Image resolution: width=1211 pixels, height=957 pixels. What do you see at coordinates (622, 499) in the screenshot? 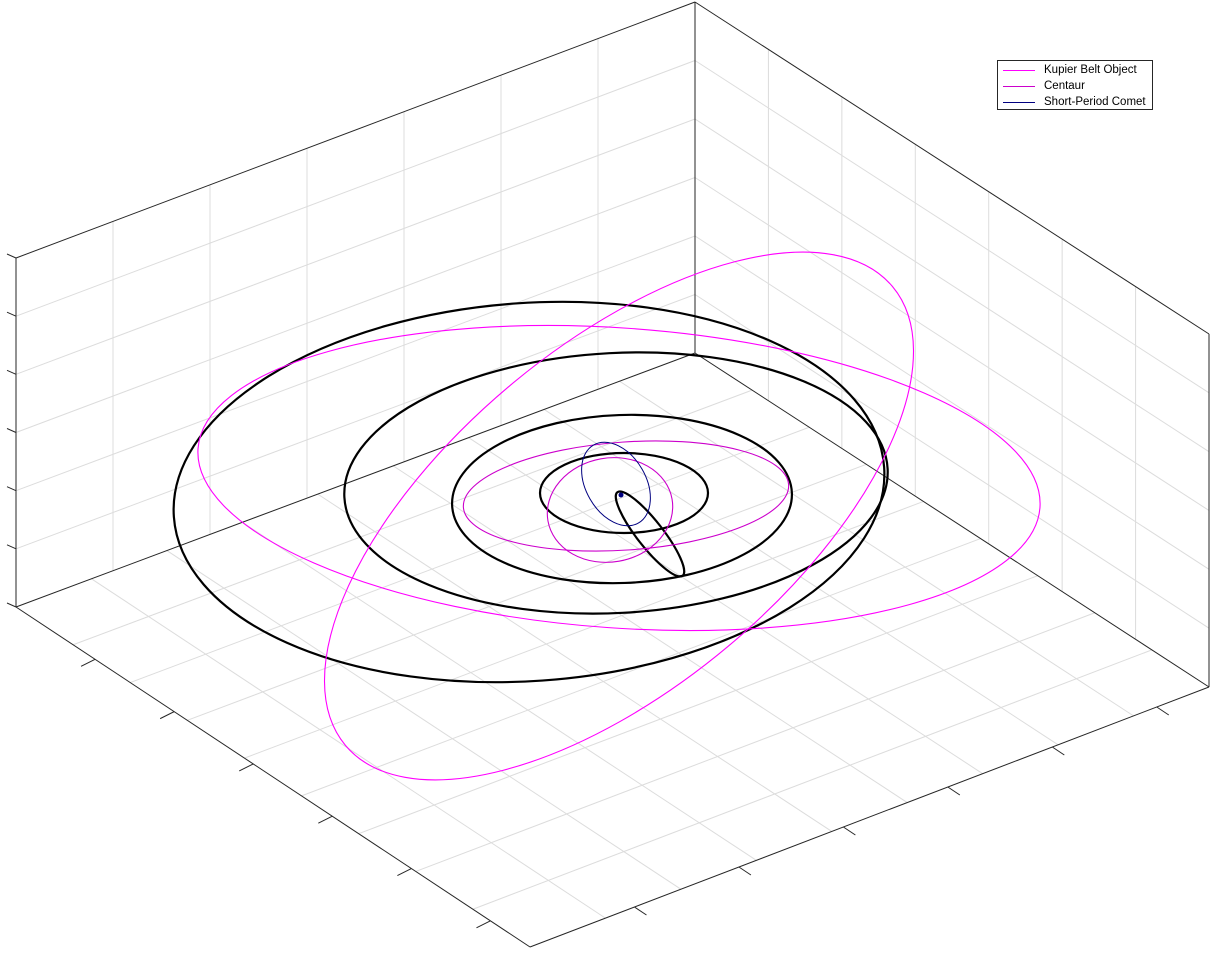
I see `planet-orbit` at bounding box center [622, 499].